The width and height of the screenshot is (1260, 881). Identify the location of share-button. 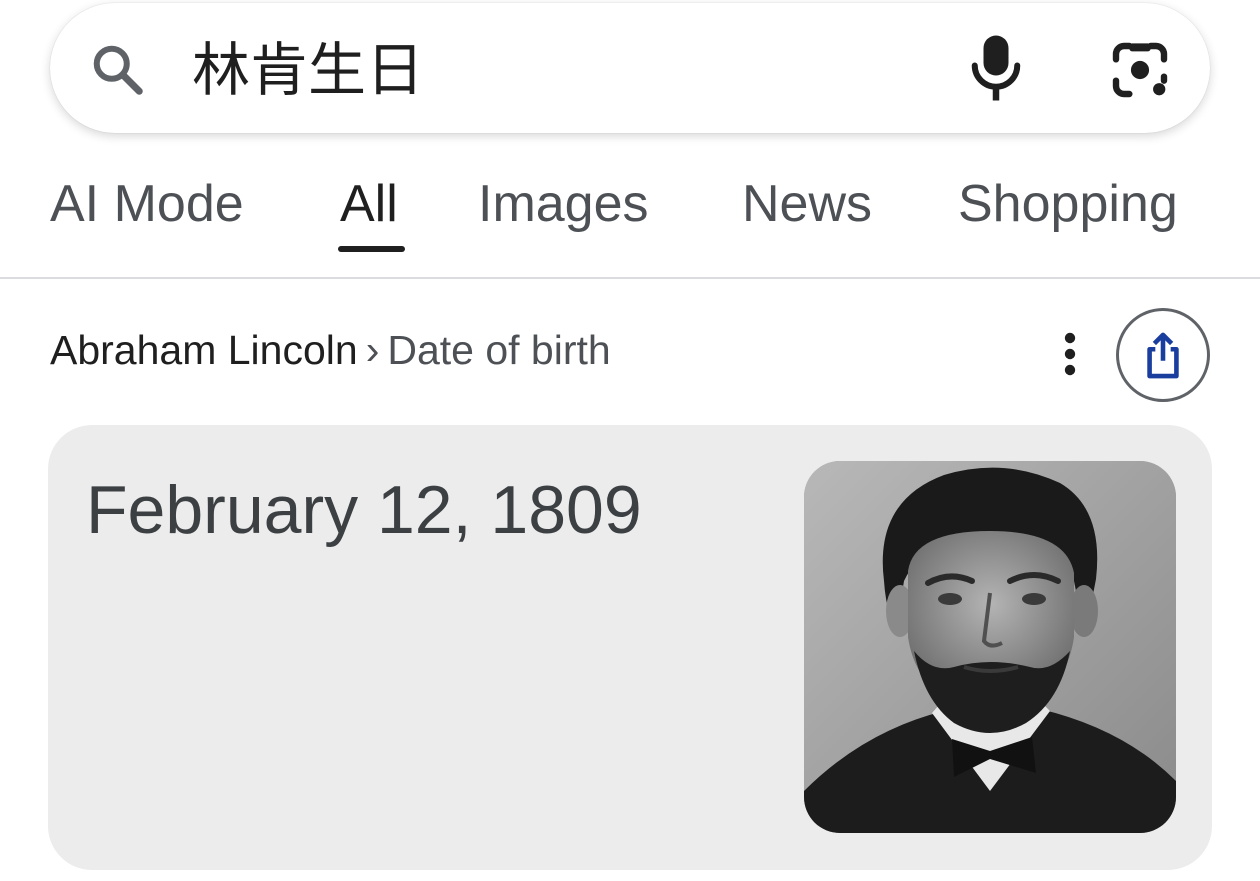
(1163, 355).